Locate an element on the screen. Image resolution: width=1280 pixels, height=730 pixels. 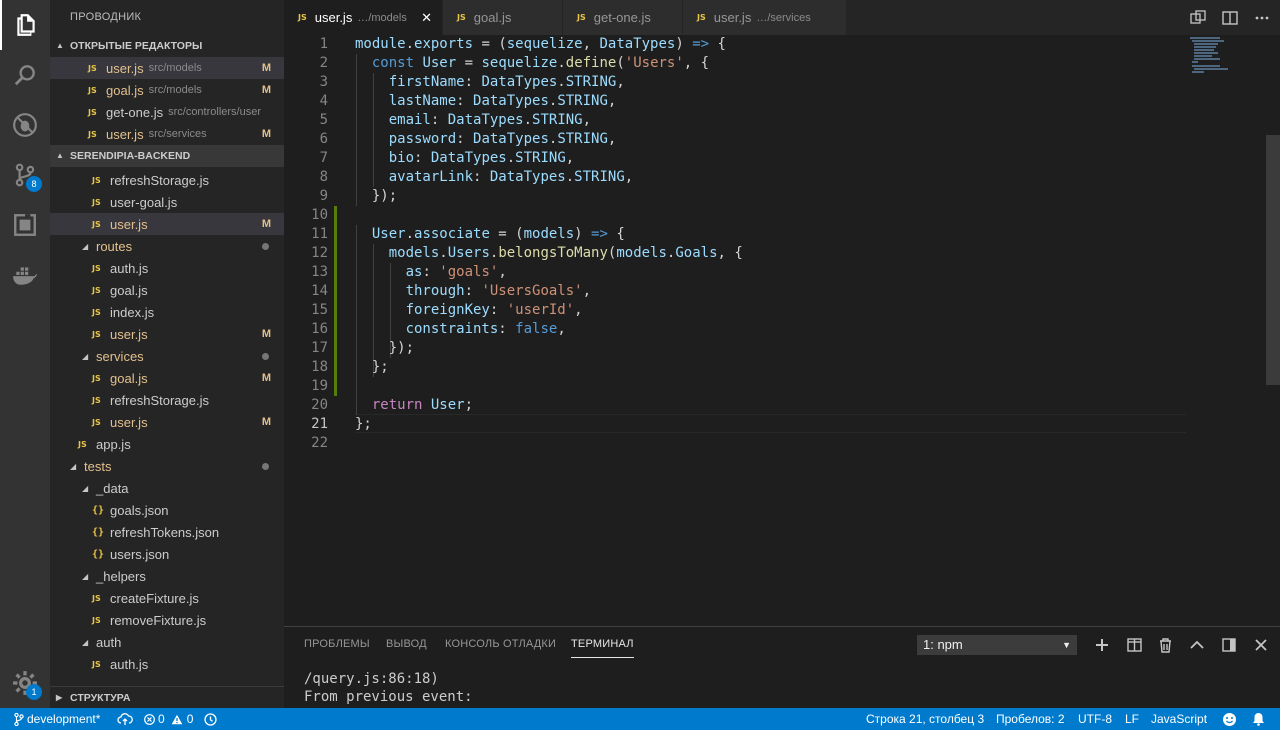
tok: sequelize is located at coordinates (519, 63).